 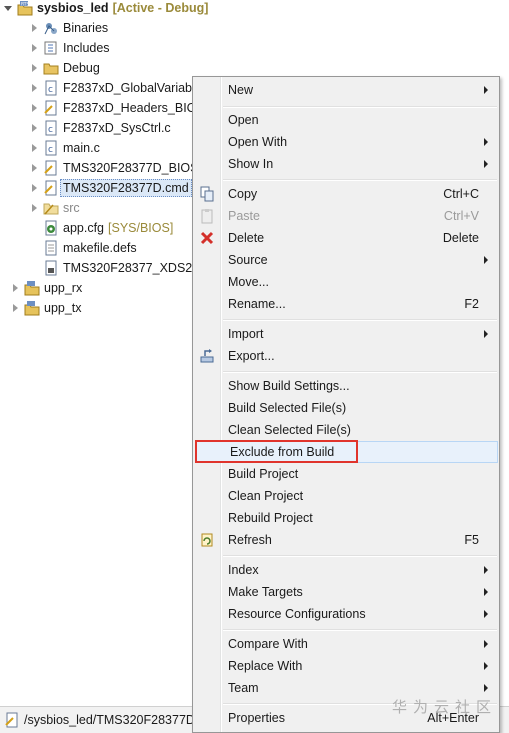 I want to click on tree-item-label: TMS320F28377D.cmd, so click(x=126, y=188).